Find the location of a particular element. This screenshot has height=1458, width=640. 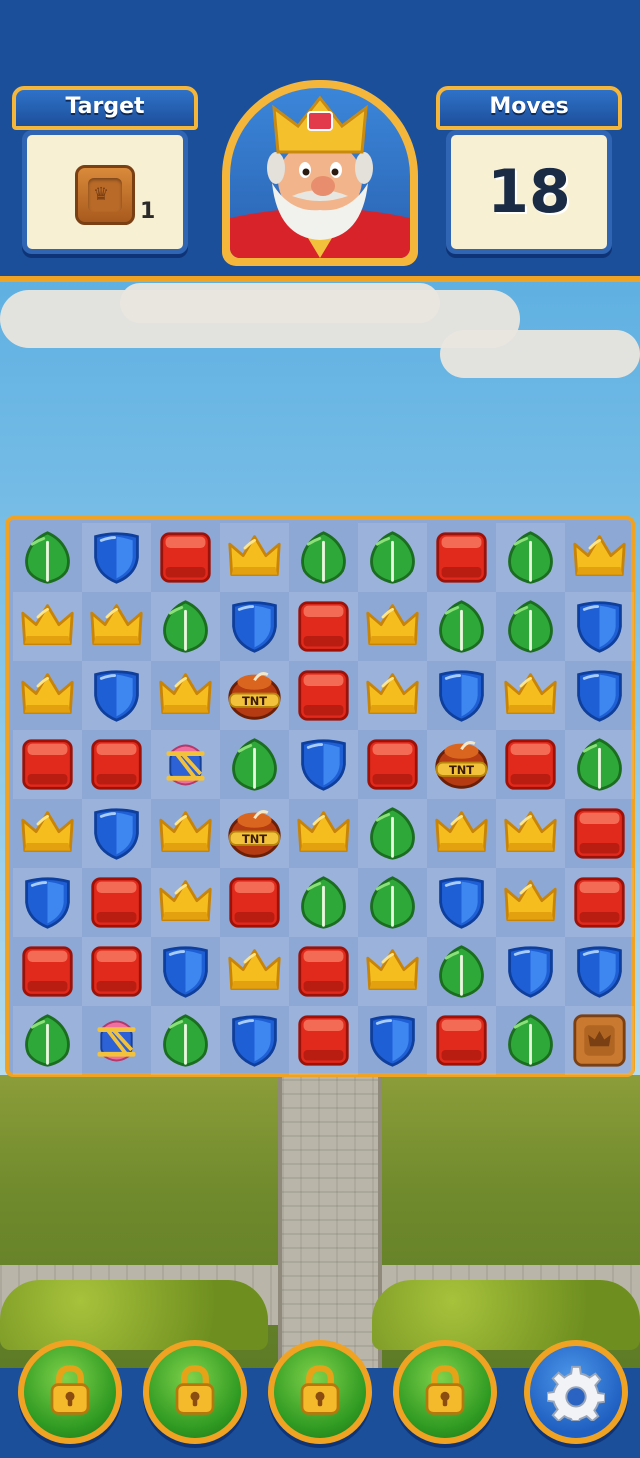

booster-4-button is located at coordinates (445, 1392).